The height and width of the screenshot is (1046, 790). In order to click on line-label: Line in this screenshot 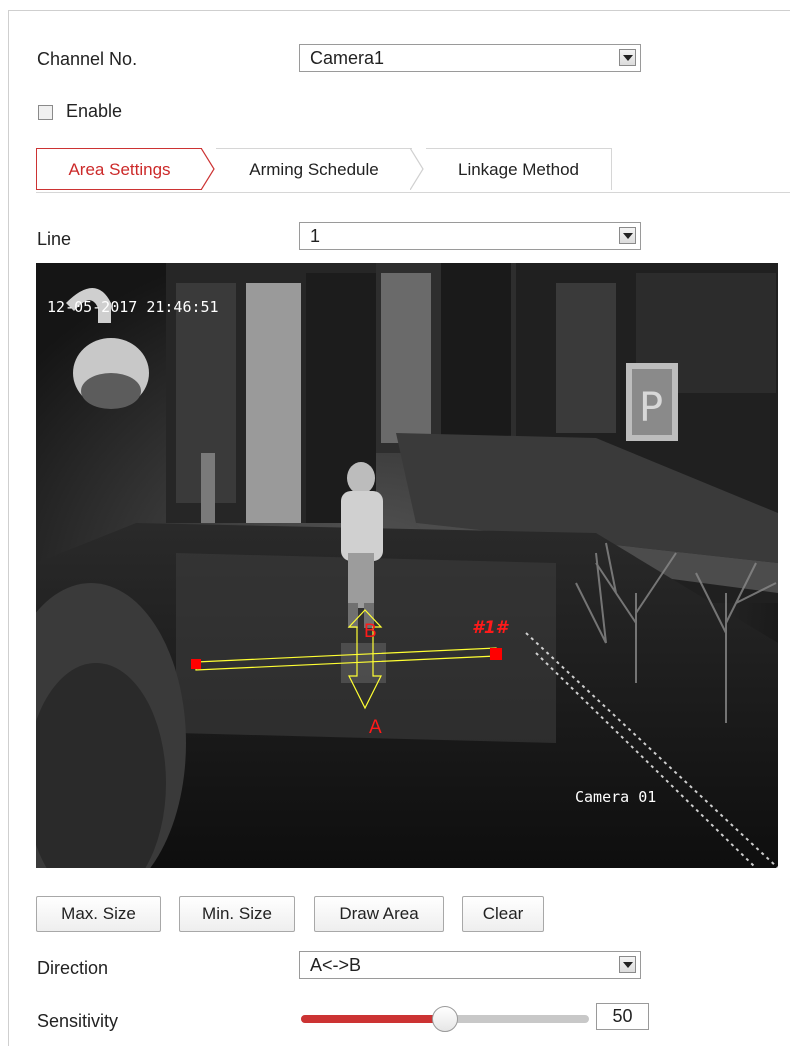, I will do `click(54, 239)`.